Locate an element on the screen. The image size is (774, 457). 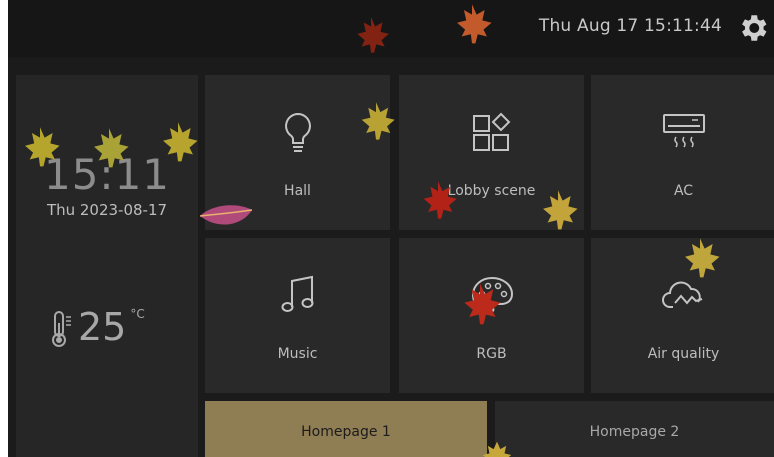
gear-icon is located at coordinates (753, 28).